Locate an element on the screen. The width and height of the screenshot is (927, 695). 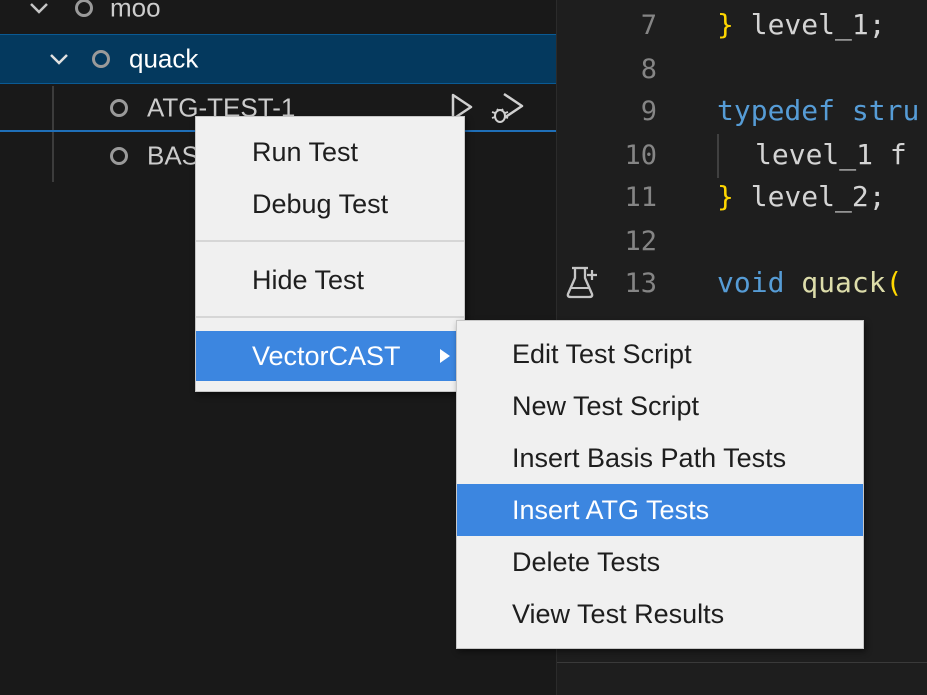
debug-test-icon is located at coordinates (508, 108).